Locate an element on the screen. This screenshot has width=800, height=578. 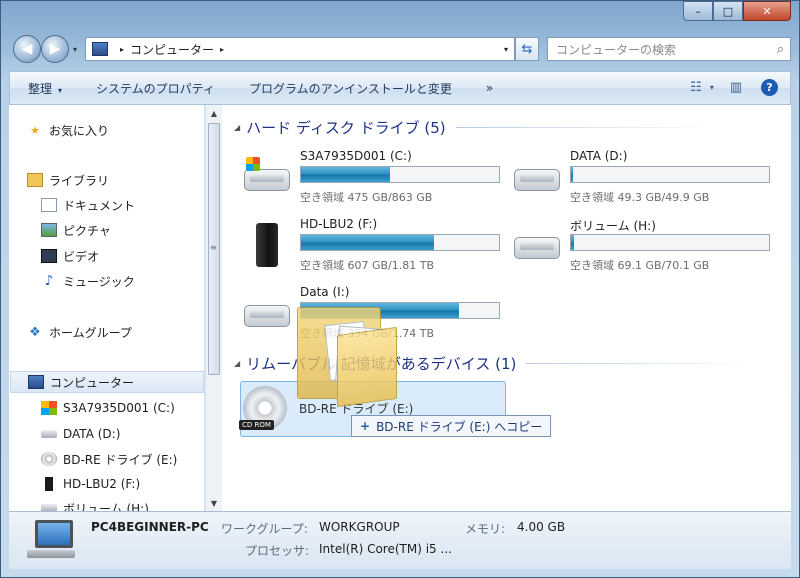
scroll-down-icon: ▼ is located at coordinates (214, 503).